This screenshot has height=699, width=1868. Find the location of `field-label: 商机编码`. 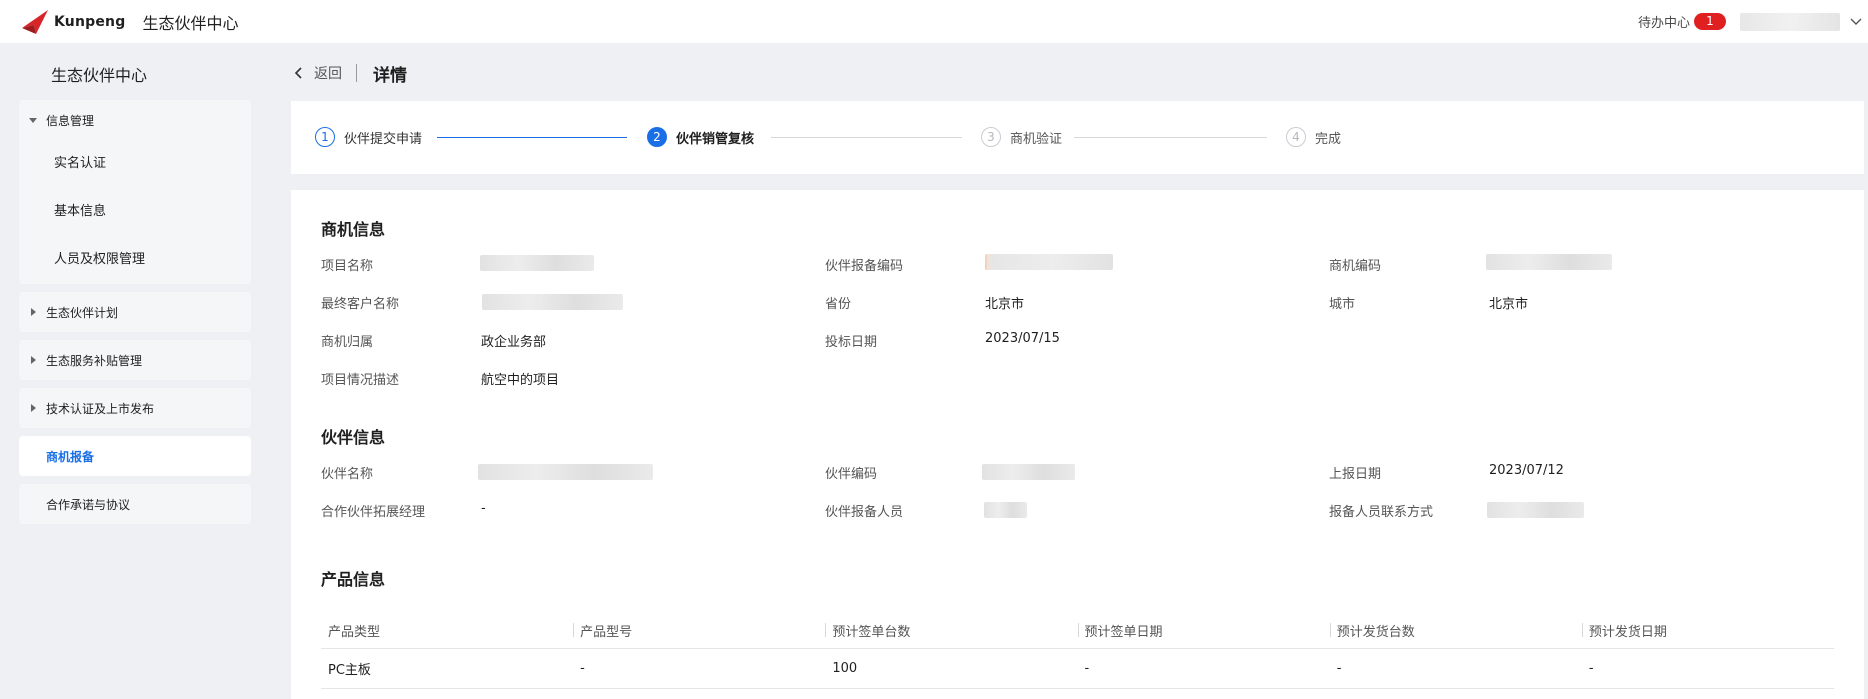

field-label: 商机编码 is located at coordinates (1355, 266).